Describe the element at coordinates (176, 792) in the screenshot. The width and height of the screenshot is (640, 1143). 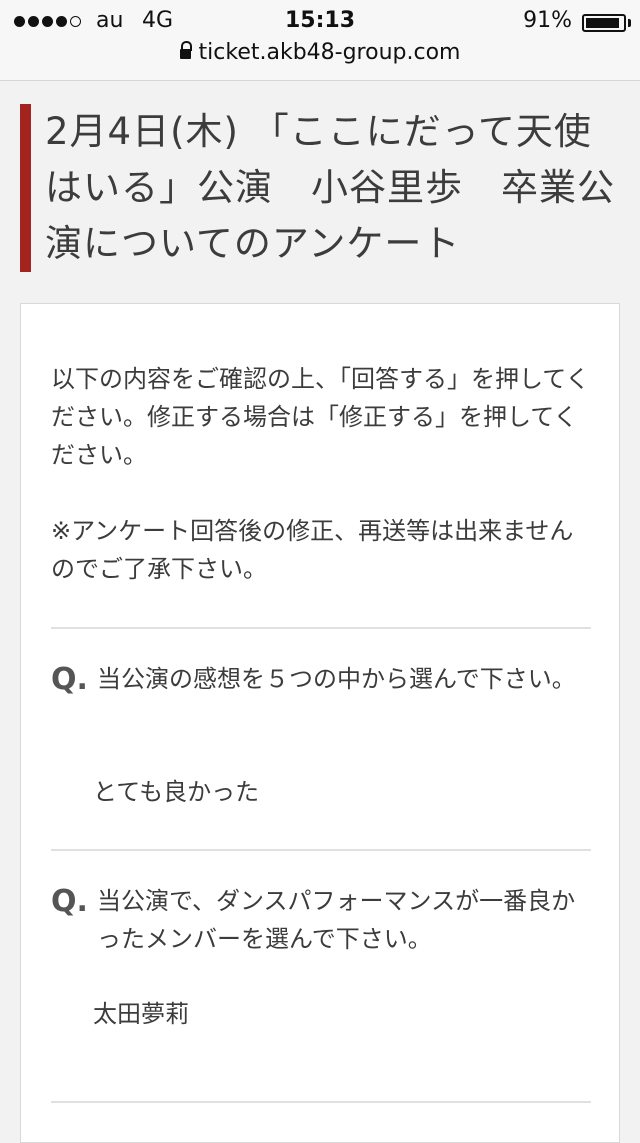
I see `answer-text: とても良かった` at that location.